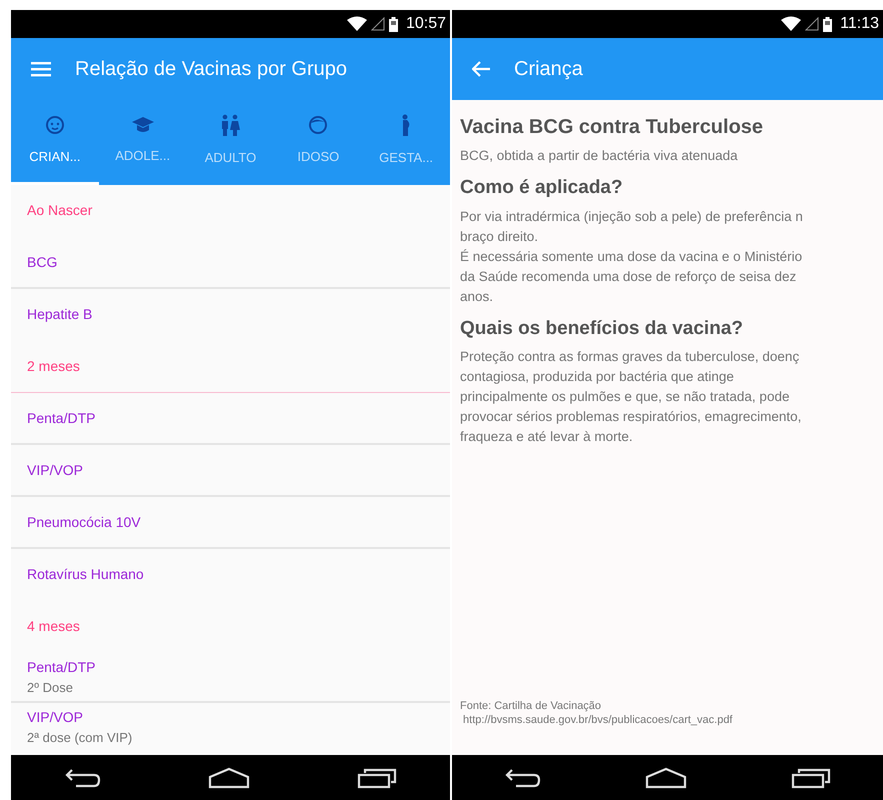 Image resolution: width=883 pixels, height=800 pixels. Describe the element at coordinates (230, 125) in the screenshot. I see `people-icon` at that location.